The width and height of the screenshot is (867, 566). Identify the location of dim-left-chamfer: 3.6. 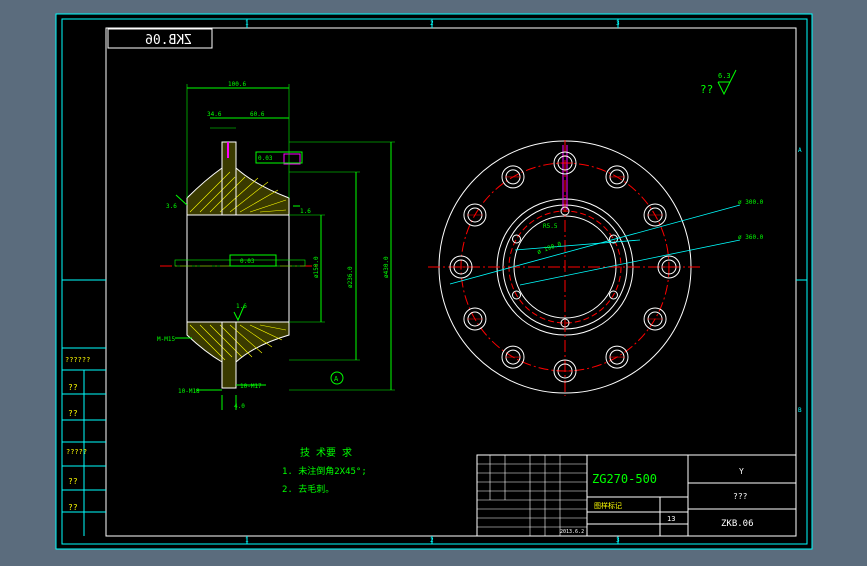
(171, 206).